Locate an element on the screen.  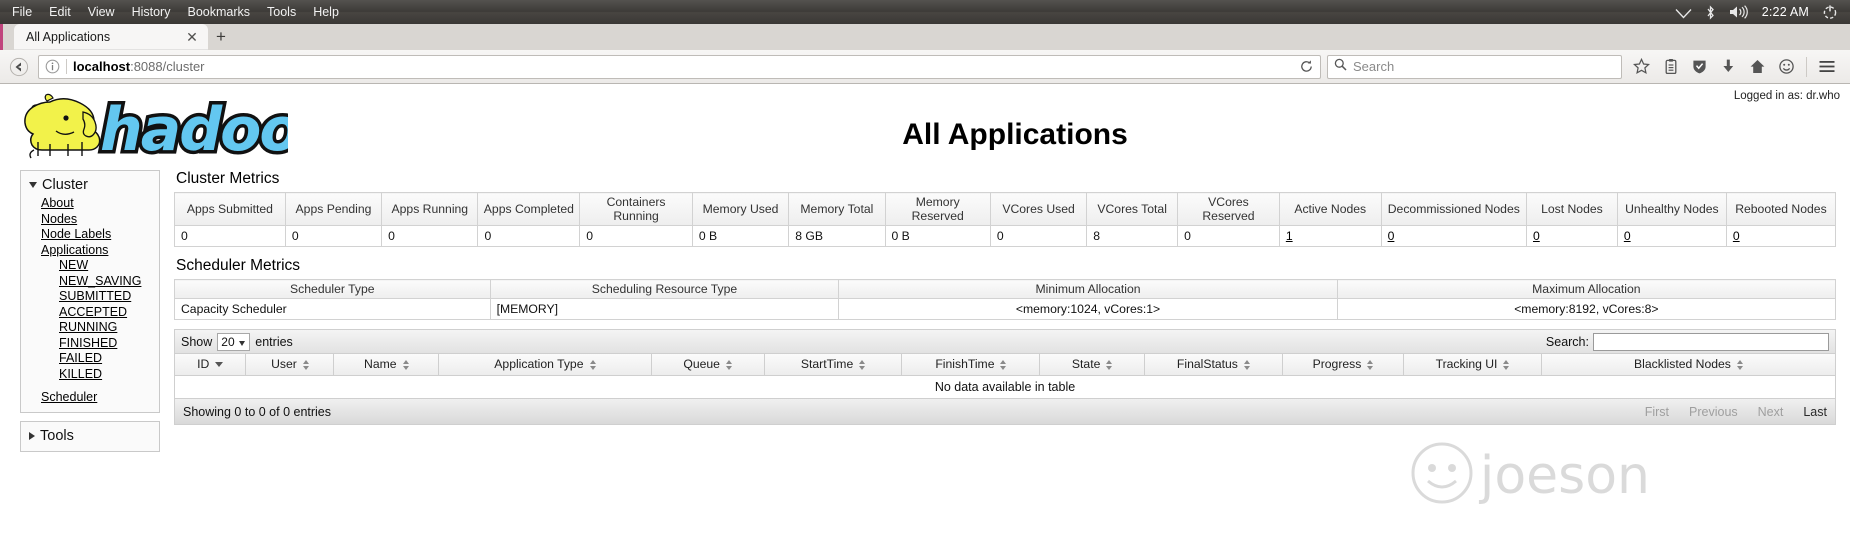
sidebar-item-node-labels: Node Labels is located at coordinates (90, 235).